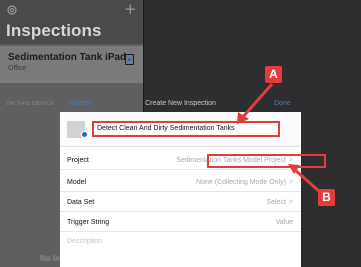 The image size is (361, 267). I want to click on callout-b-label: B, so click(326, 197).